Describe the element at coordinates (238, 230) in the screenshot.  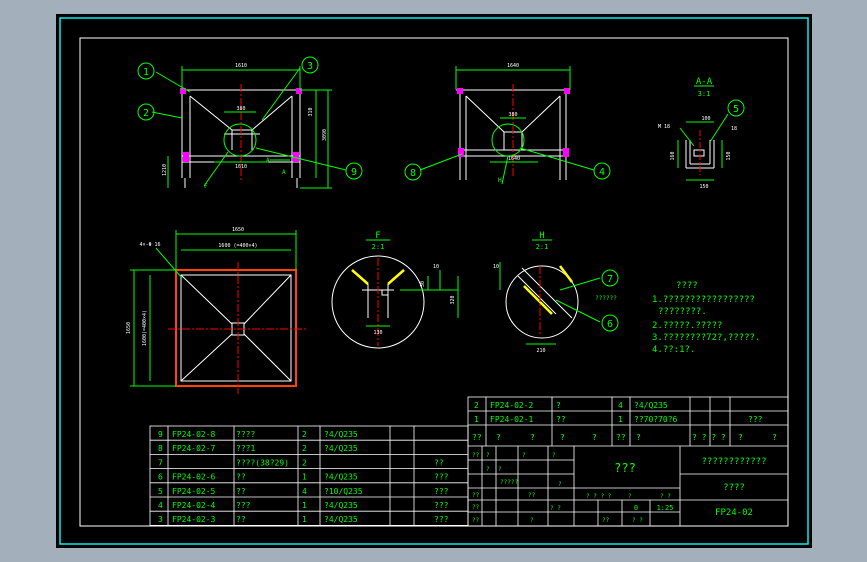
I see `plan-dim-top1: 1650` at that location.